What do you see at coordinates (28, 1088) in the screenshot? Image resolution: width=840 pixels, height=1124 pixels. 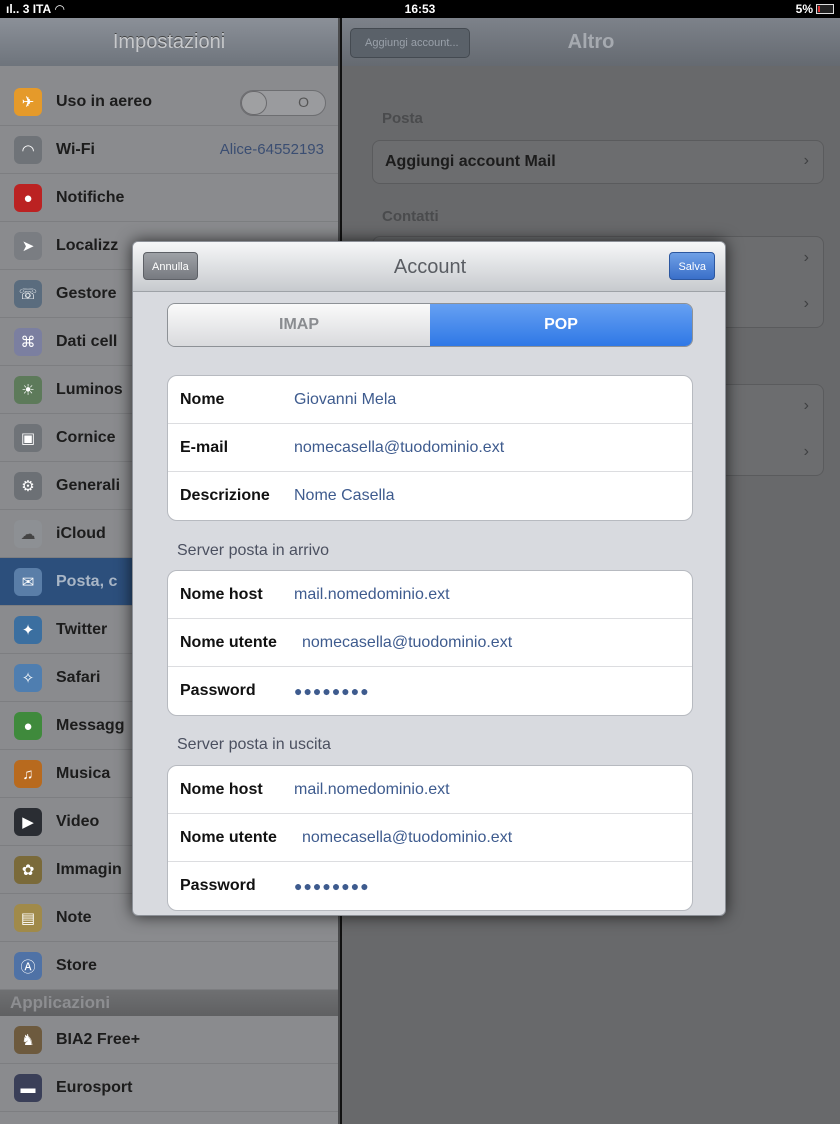 I see `eurosport-app-icon: ▬` at bounding box center [28, 1088].